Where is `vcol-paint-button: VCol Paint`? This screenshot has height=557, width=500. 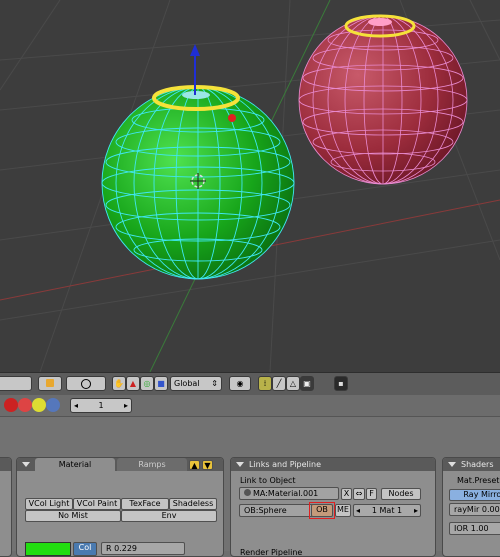
vcol-paint-button: VCol Paint is located at coordinates (97, 504).